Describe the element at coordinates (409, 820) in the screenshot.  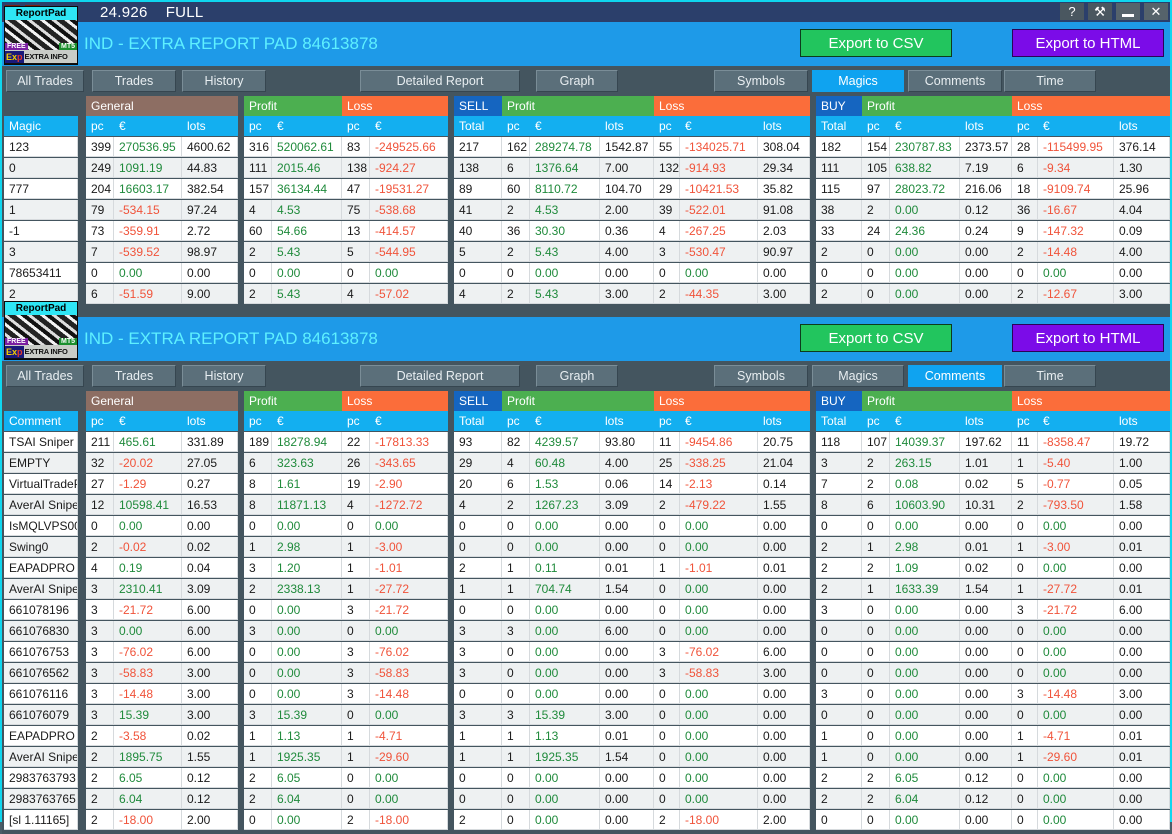
I see `table-cell: -18.00` at that location.